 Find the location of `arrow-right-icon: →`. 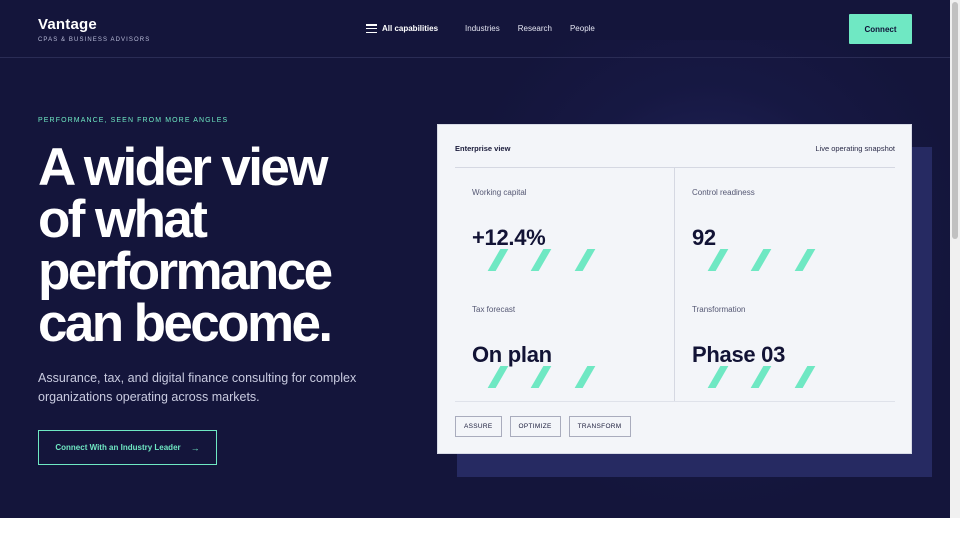

arrow-right-icon: → is located at coordinates (195, 447).